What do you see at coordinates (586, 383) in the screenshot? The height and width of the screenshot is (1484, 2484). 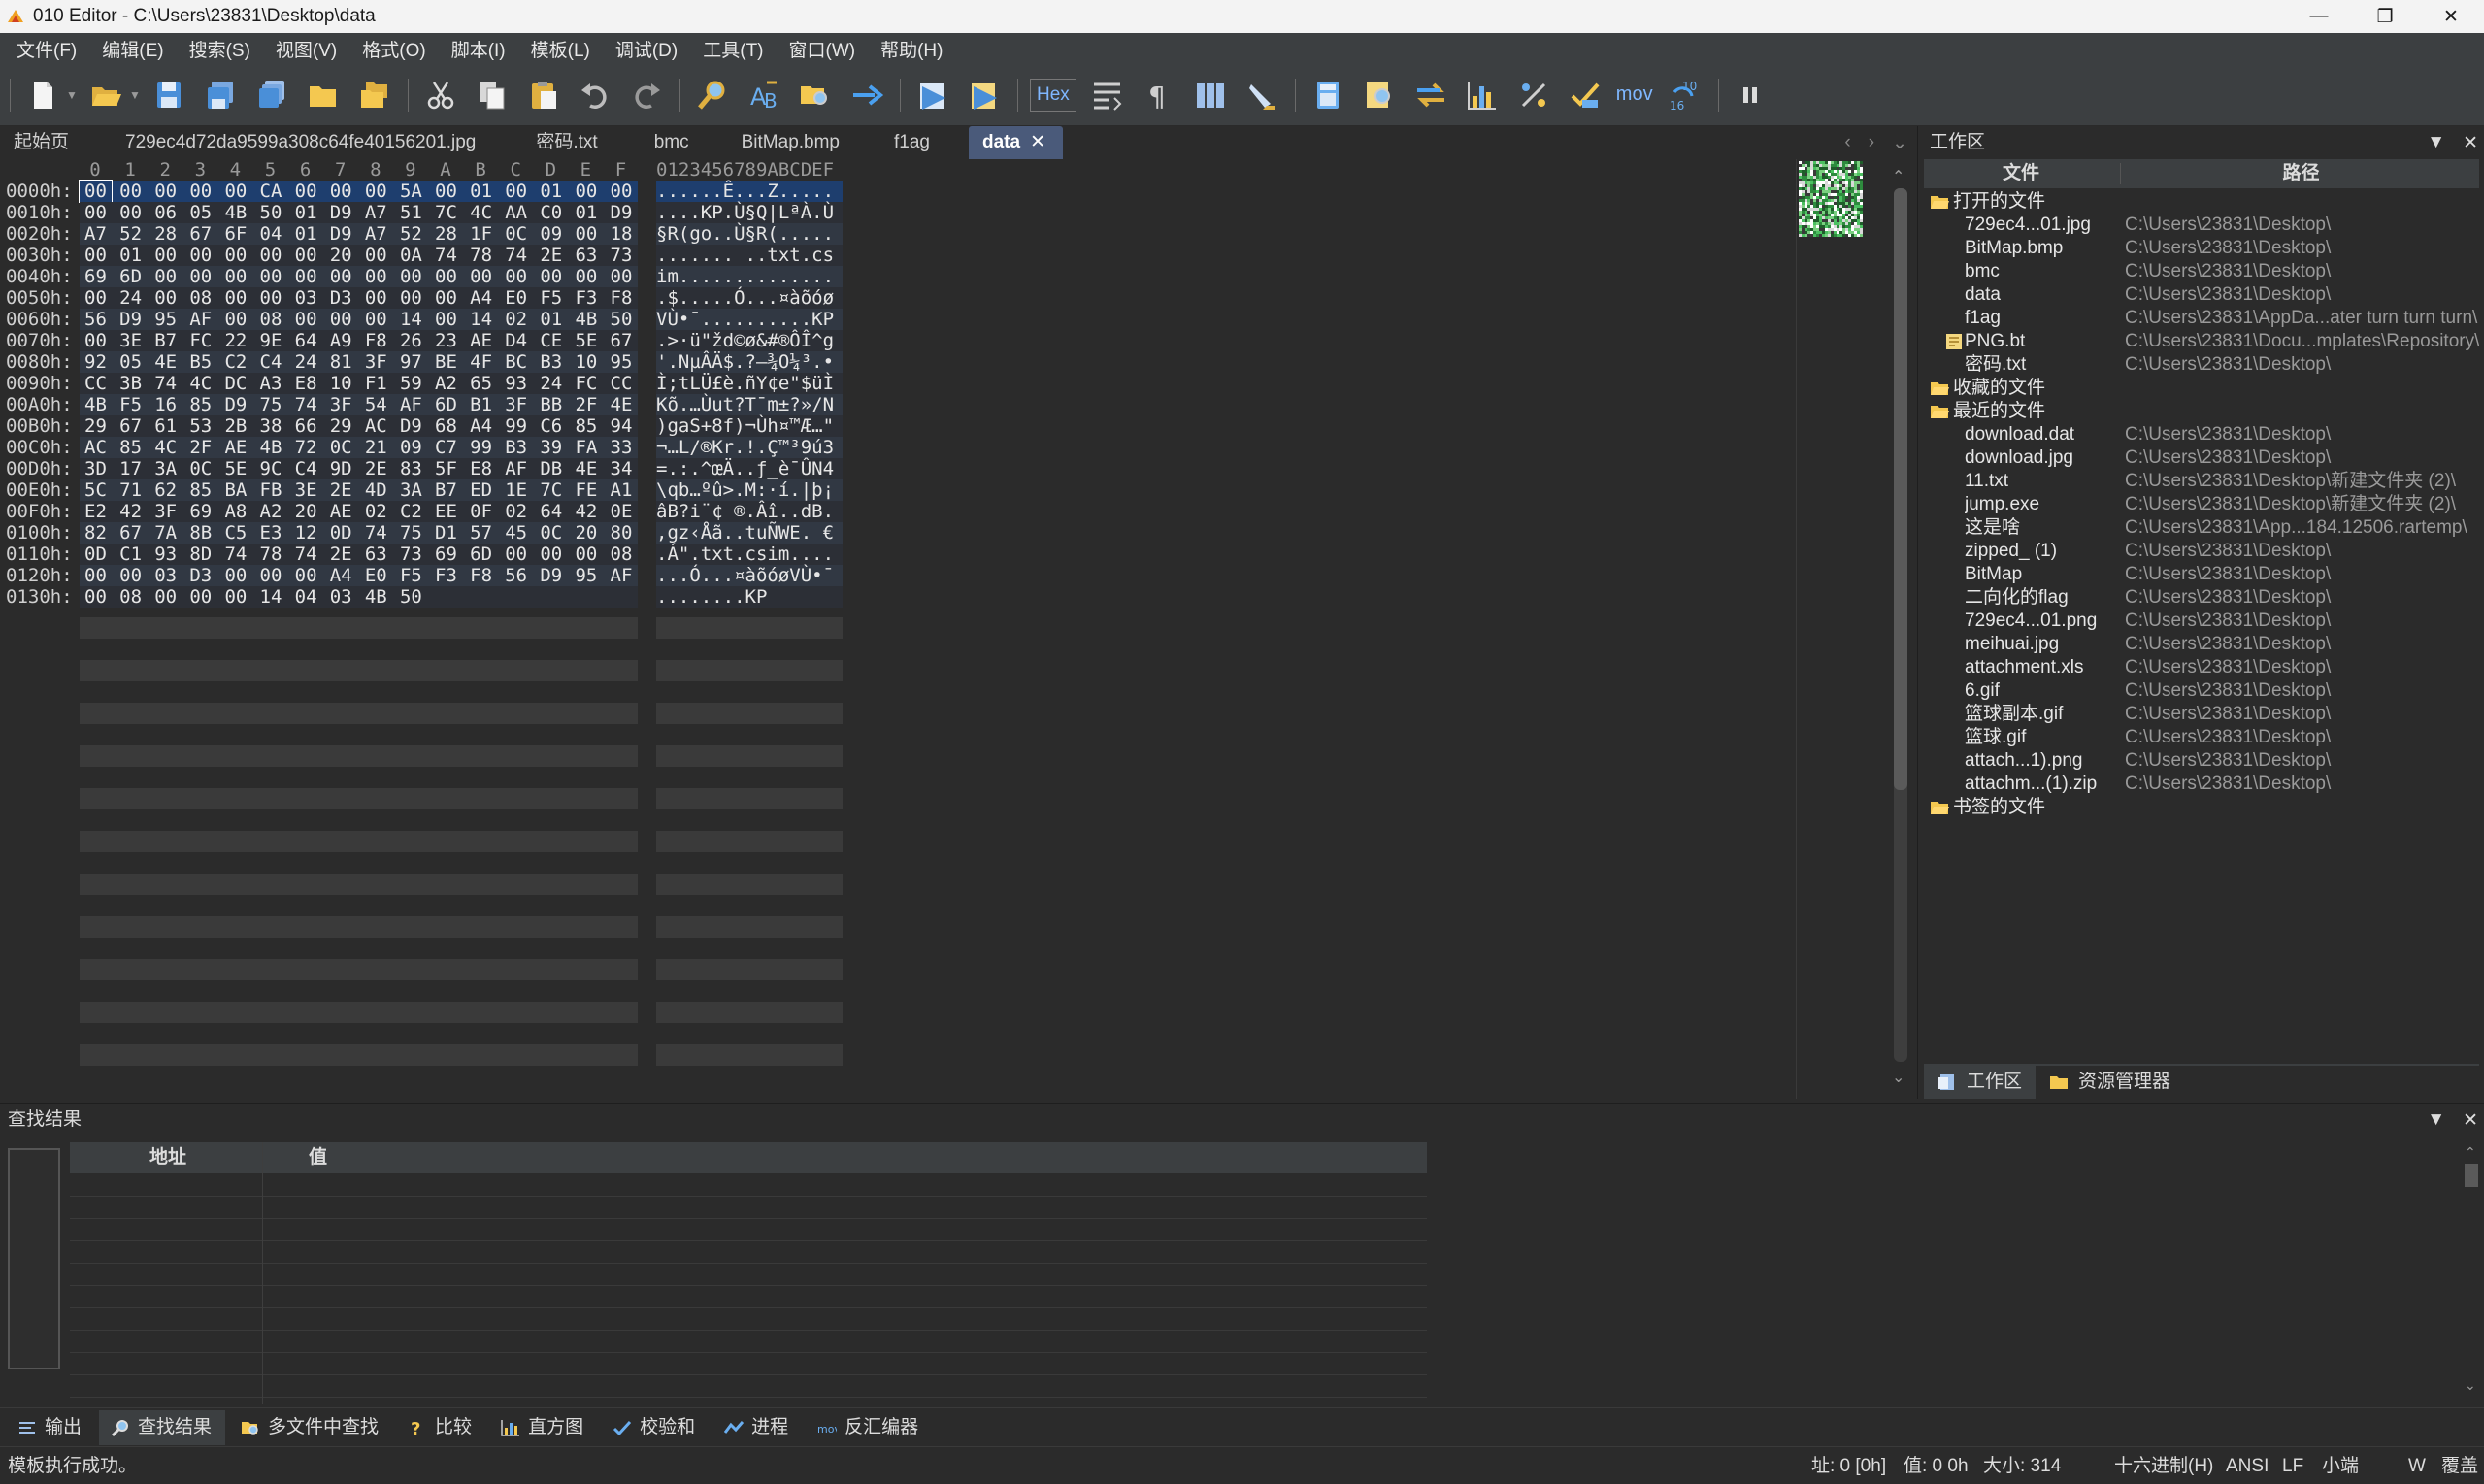 I see `hex-byte: FC` at bounding box center [586, 383].